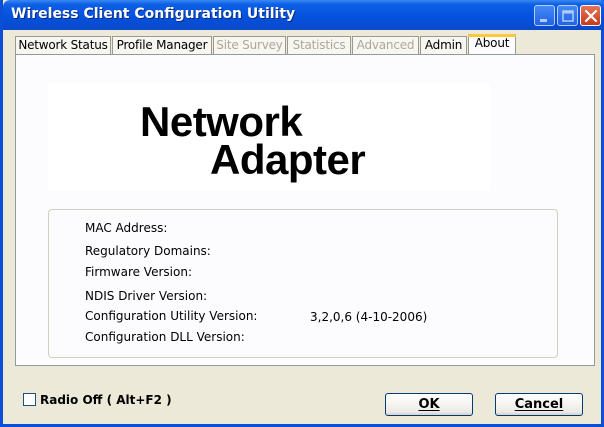 This screenshot has height=427, width=604. What do you see at coordinates (106, 400) in the screenshot?
I see `radio-off-label: Radio Off ( Alt+F2 )` at bounding box center [106, 400].